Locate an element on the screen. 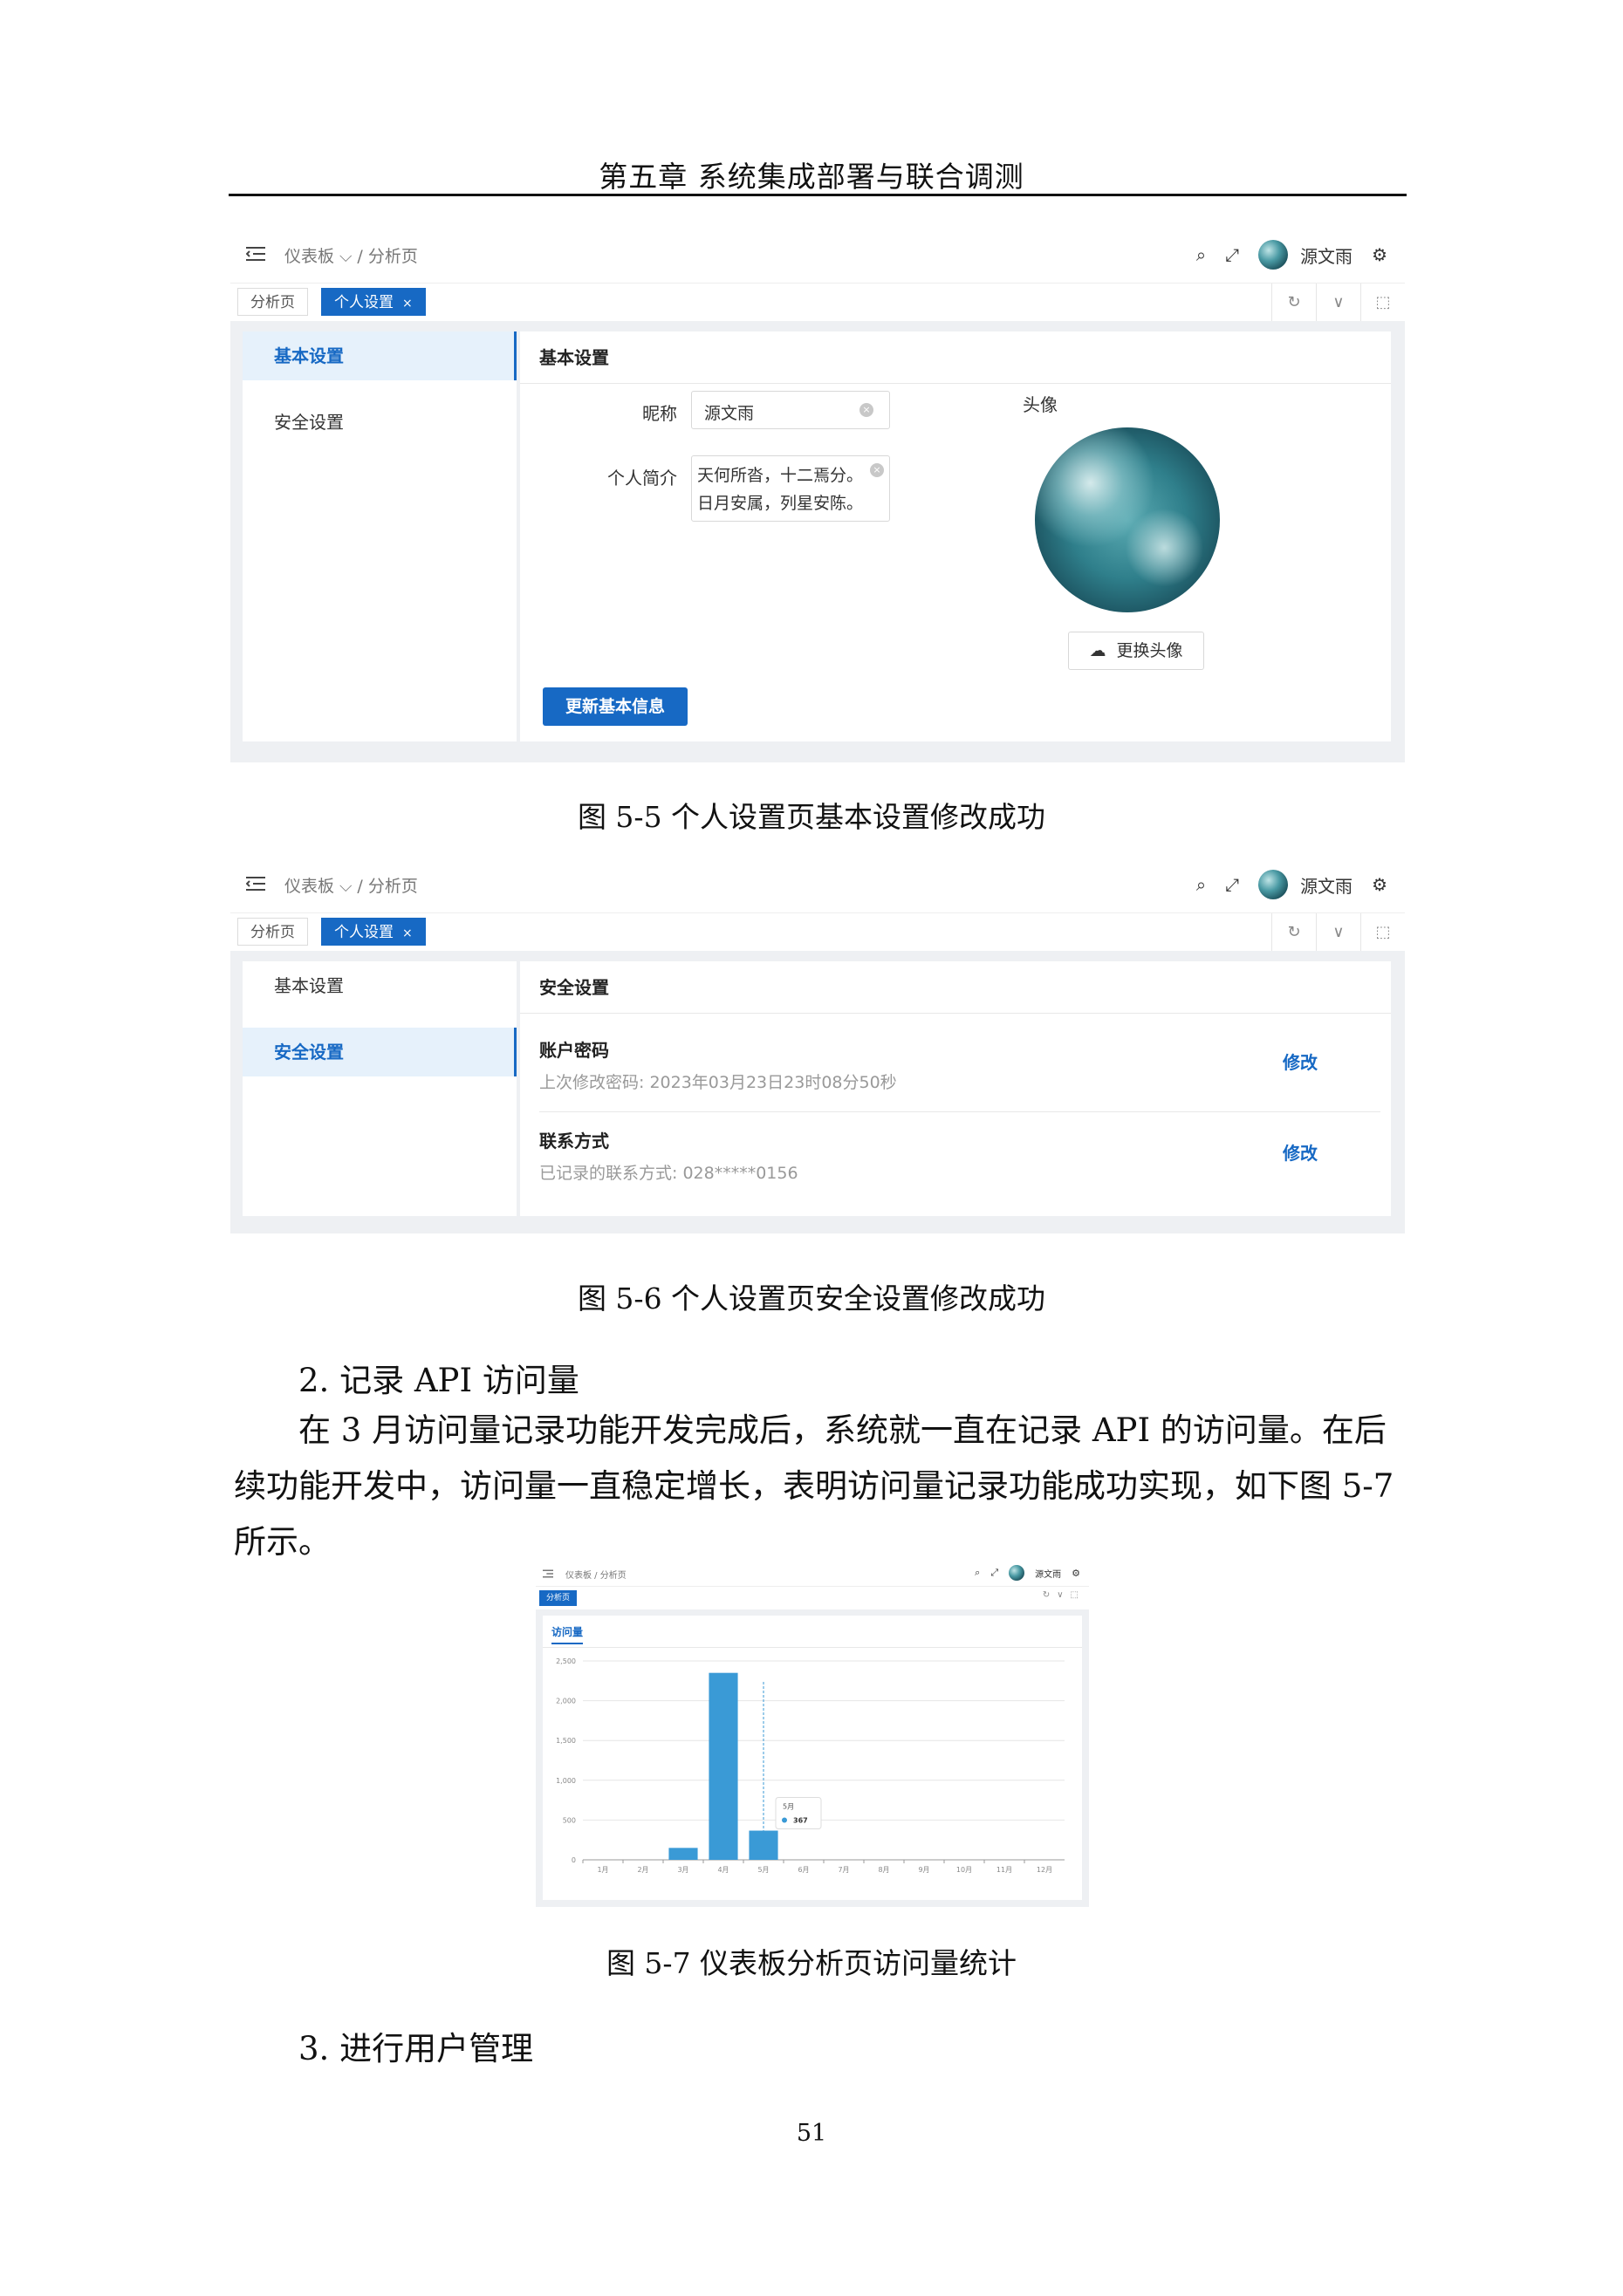 This screenshot has height=2296, width=1623. x-tick-label: 1月 is located at coordinates (602, 1870).